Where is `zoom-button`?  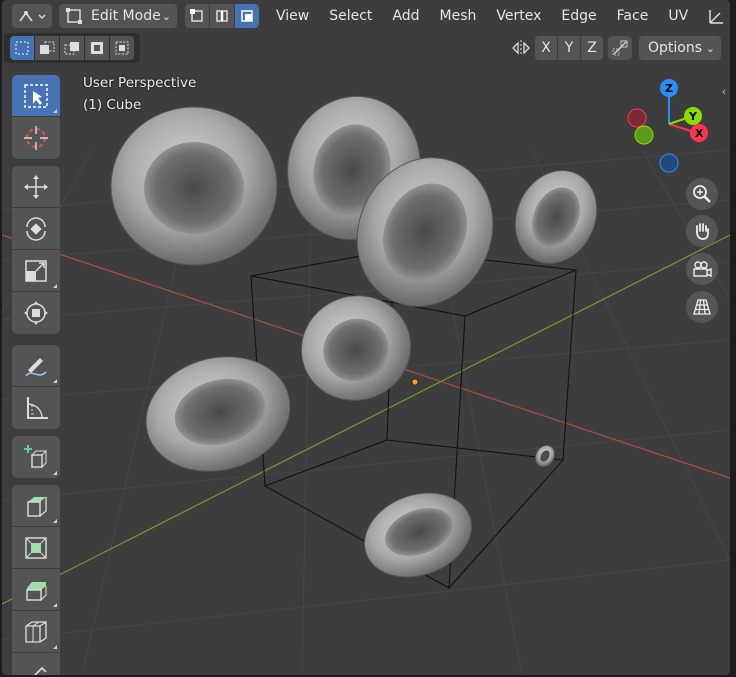 zoom-button is located at coordinates (702, 194).